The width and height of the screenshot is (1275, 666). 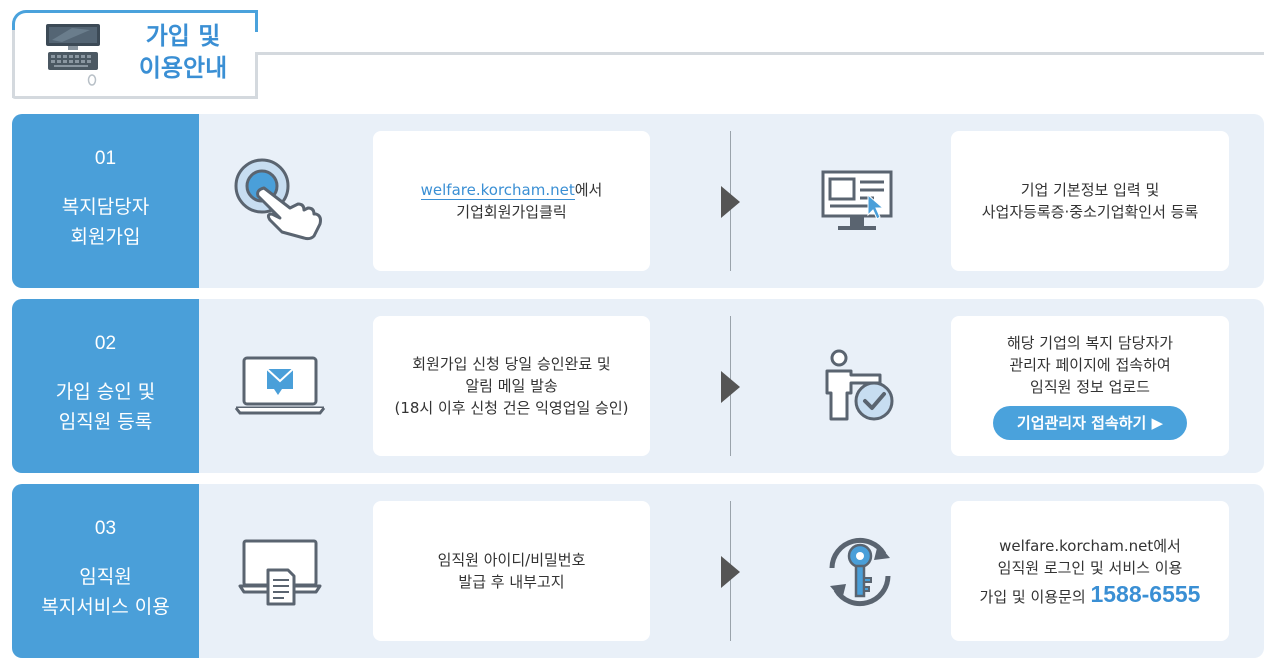 What do you see at coordinates (1145, 594) in the screenshot?
I see `phone-number: 1588-6555` at bounding box center [1145, 594].